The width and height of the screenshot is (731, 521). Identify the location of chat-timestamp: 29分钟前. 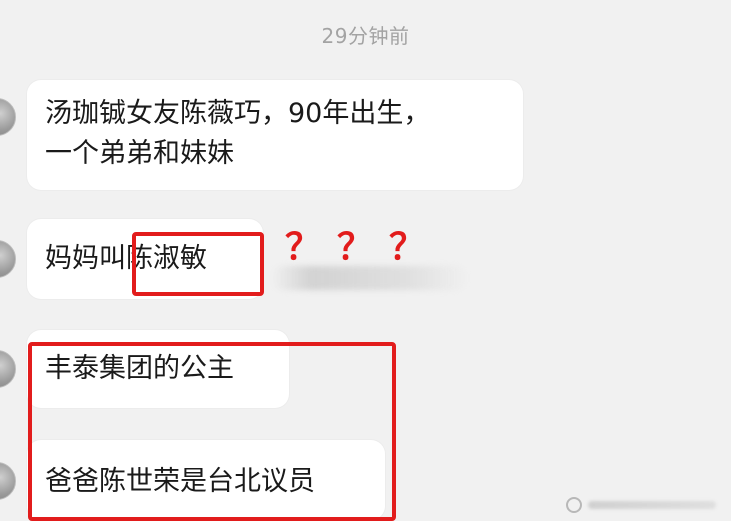
(365, 36).